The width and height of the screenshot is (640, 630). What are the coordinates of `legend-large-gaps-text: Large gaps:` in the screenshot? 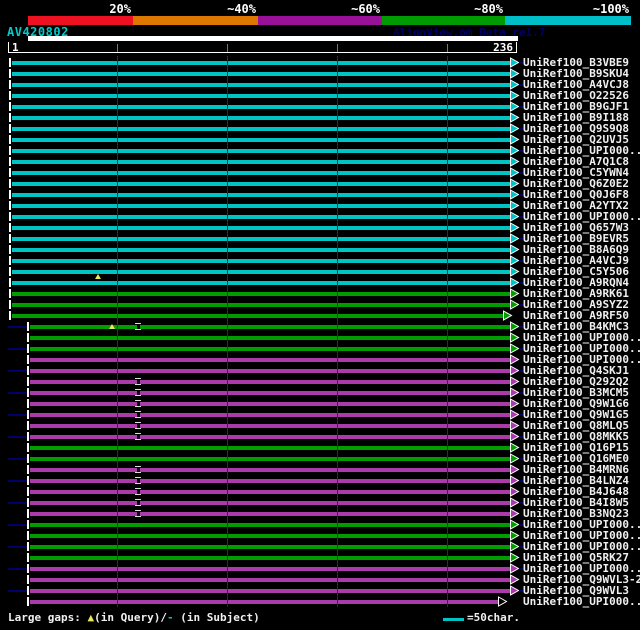 It's located at (48, 617).